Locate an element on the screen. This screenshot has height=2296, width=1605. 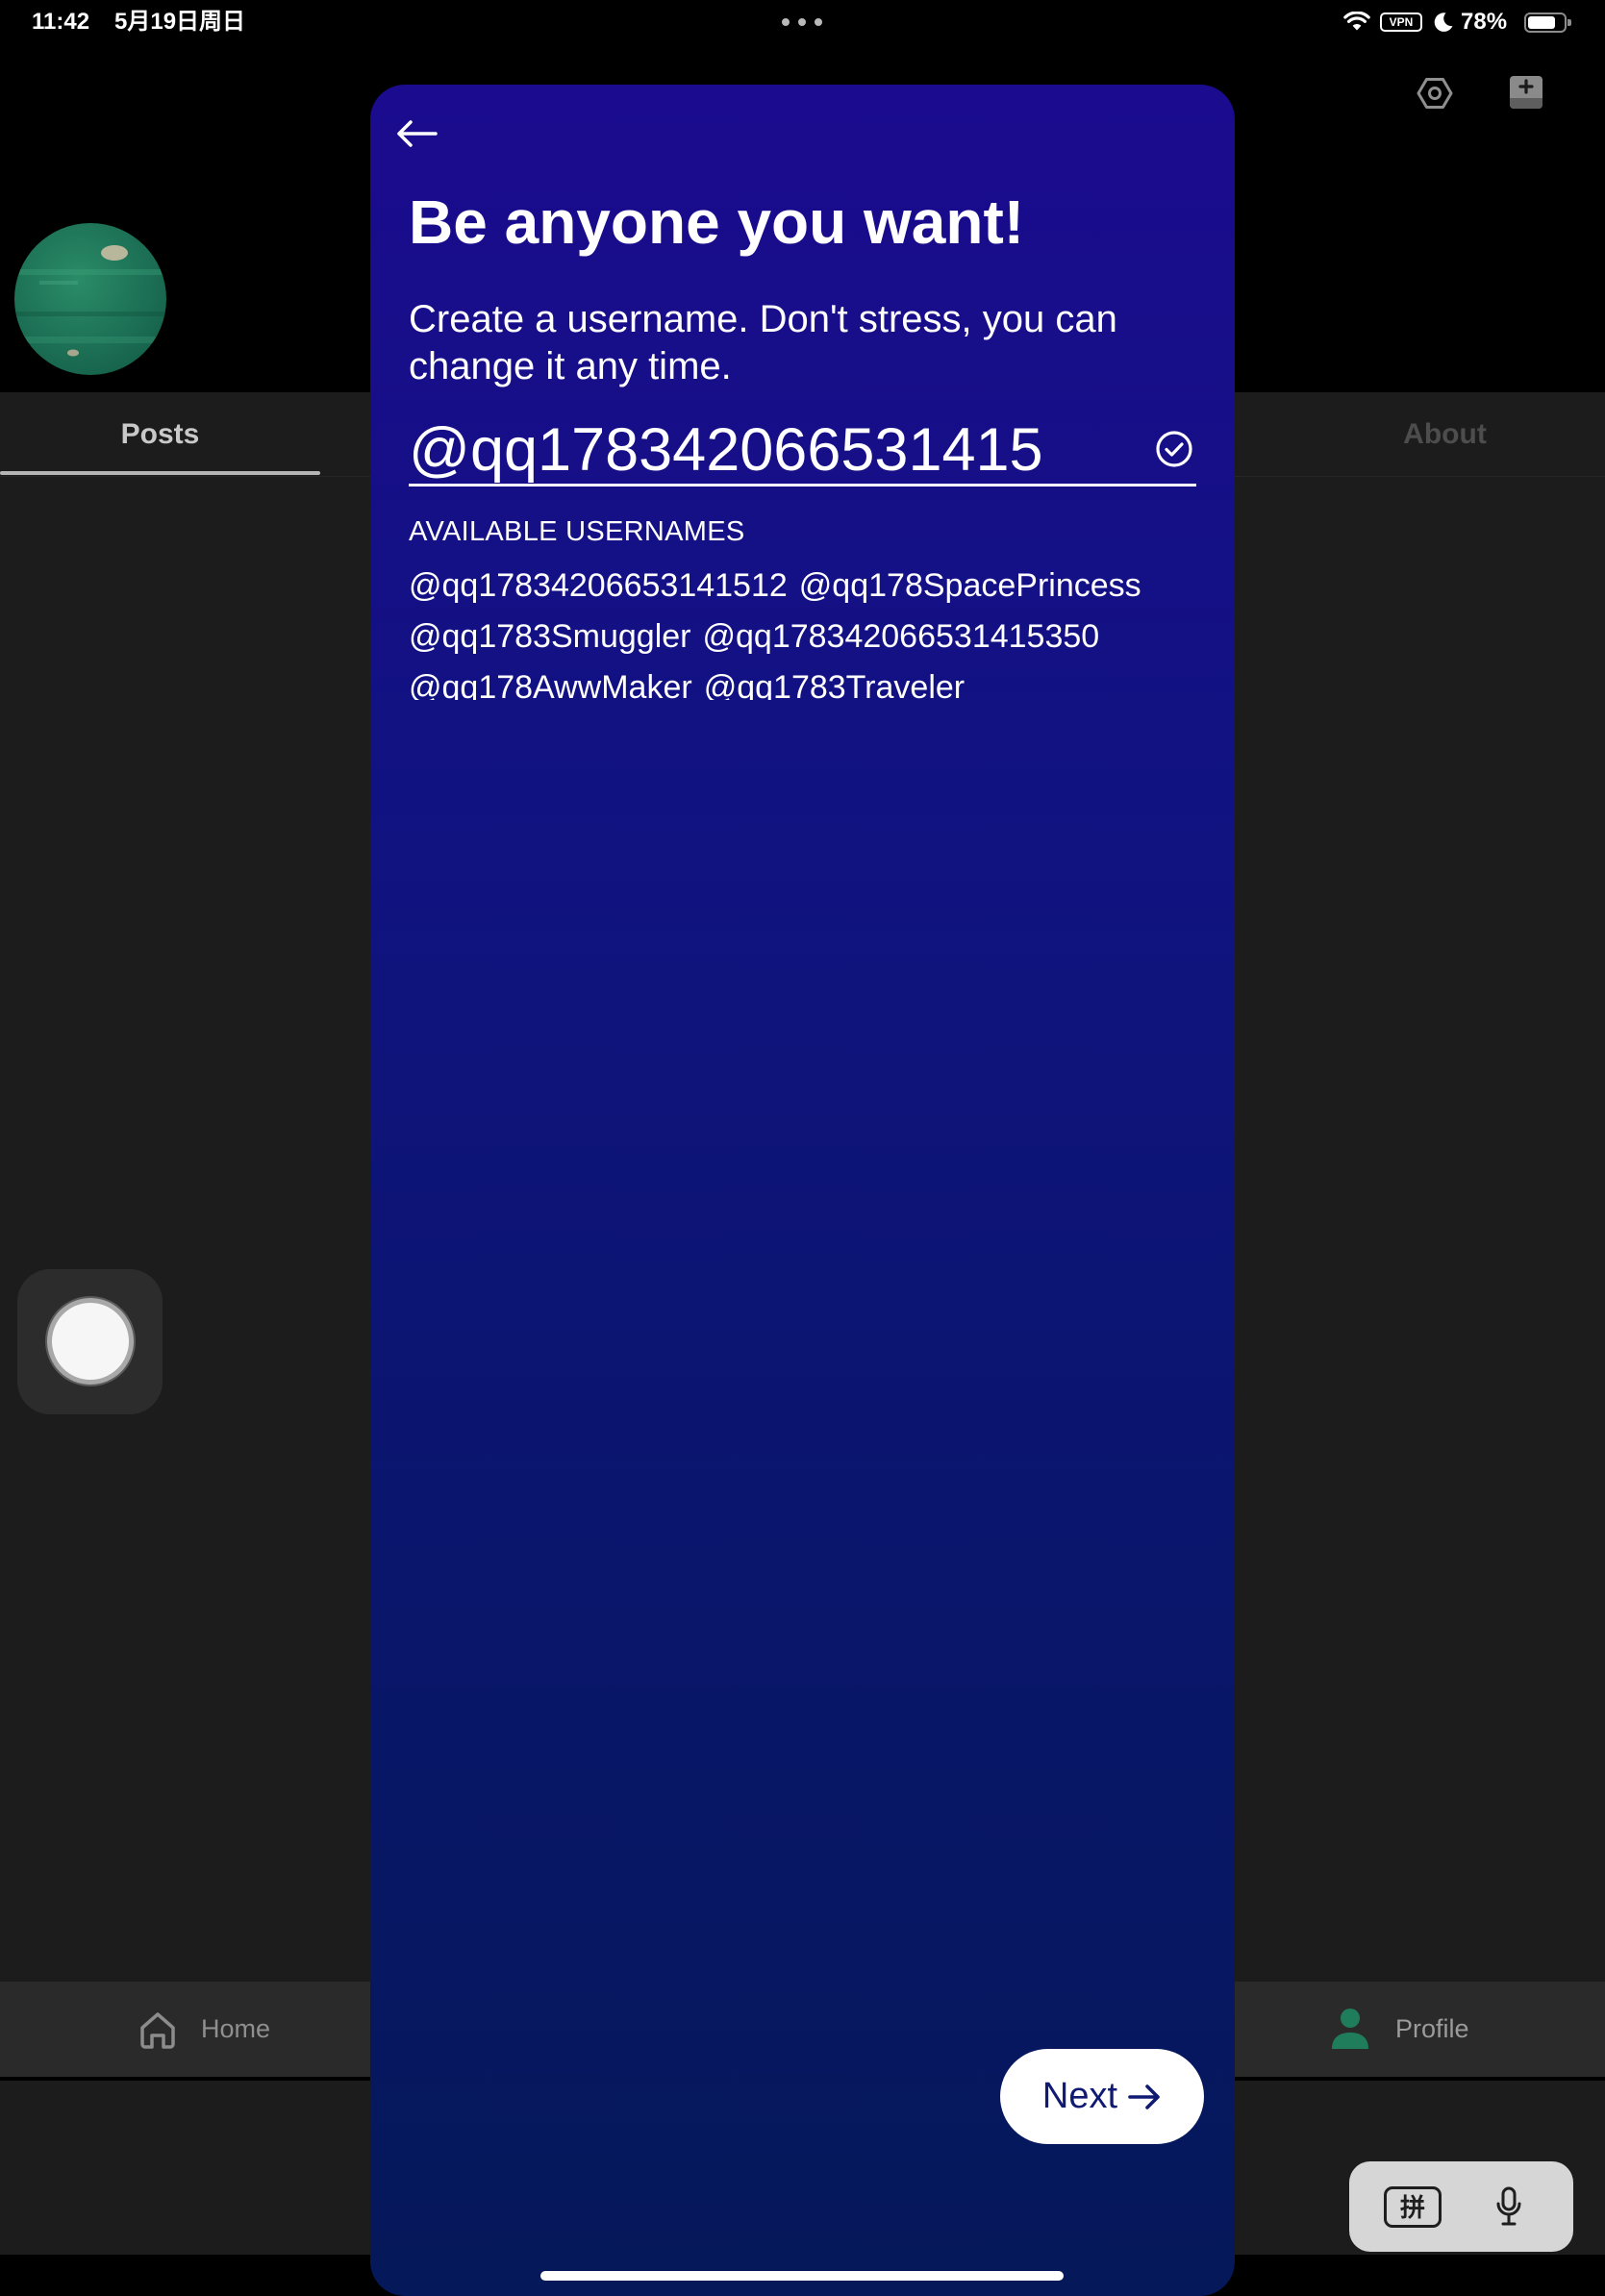
vpn-badge: VPN is located at coordinates (1401, 22).